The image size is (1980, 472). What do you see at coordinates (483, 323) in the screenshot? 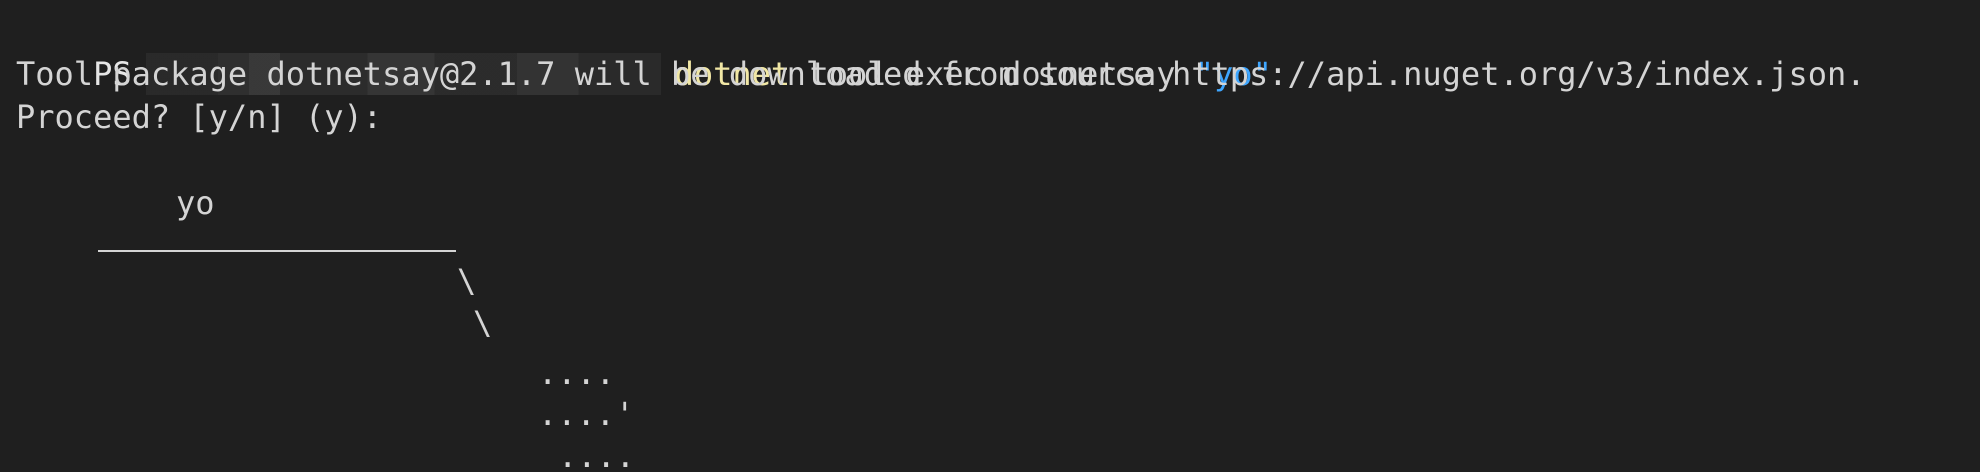
I see `ascii-slash-2: \` at bounding box center [483, 323].